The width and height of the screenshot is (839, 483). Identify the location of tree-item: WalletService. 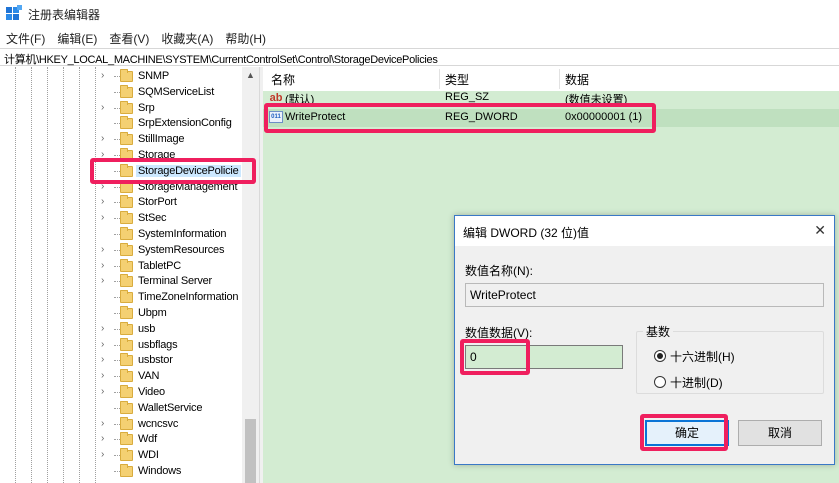
(121, 408).